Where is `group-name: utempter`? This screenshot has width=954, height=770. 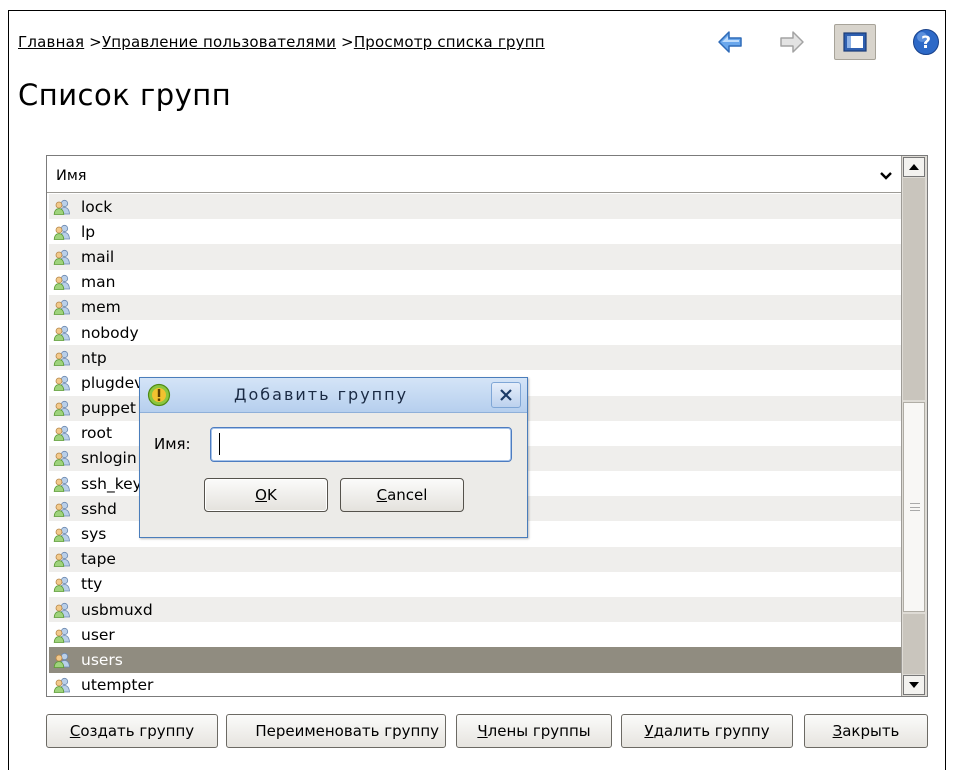
group-name: utempter is located at coordinates (117, 685).